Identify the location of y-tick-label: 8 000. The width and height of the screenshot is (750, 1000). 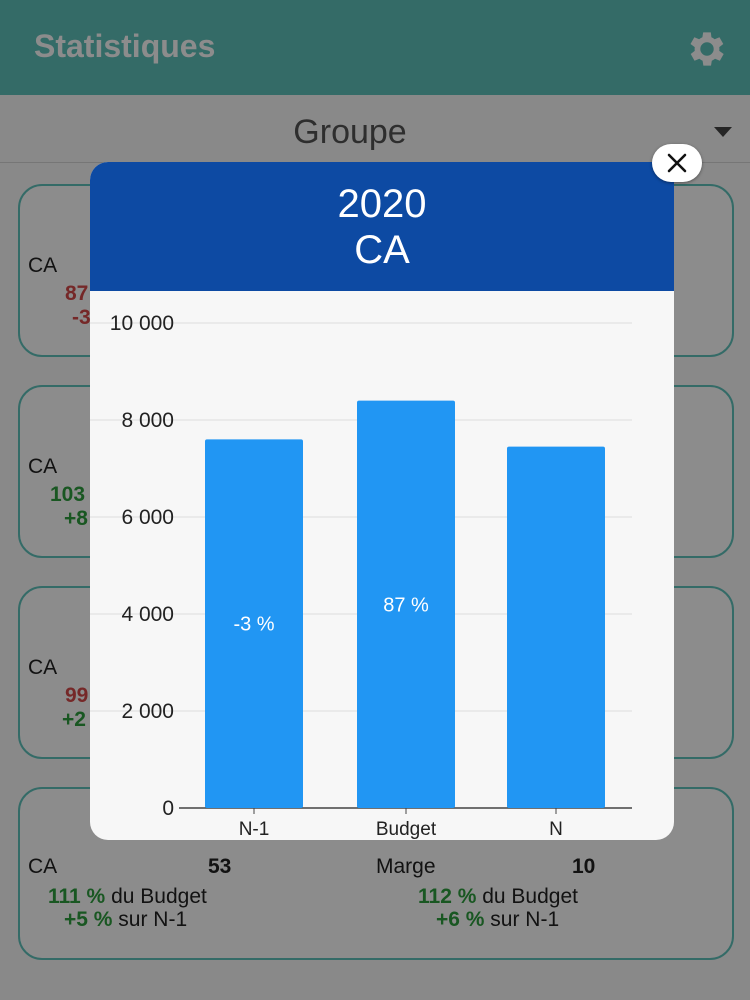
(147, 420).